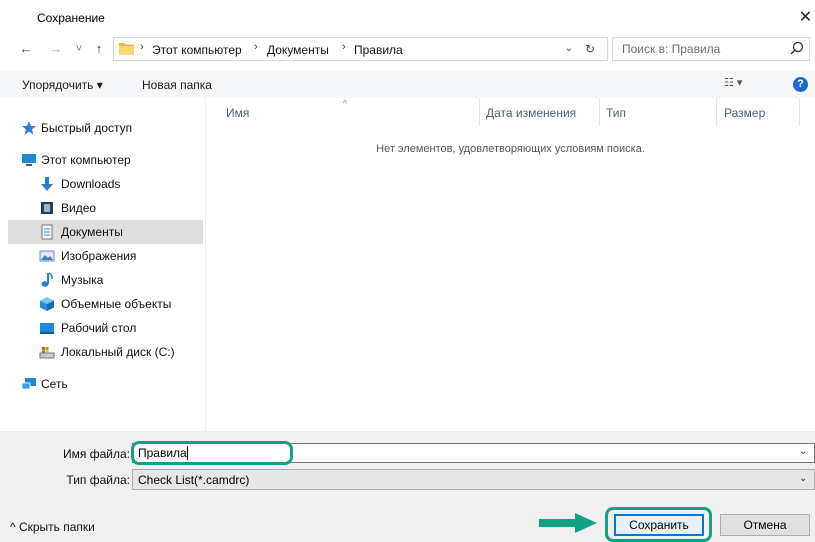  What do you see at coordinates (71, 18) in the screenshot?
I see `window-title: Сохранение` at bounding box center [71, 18].